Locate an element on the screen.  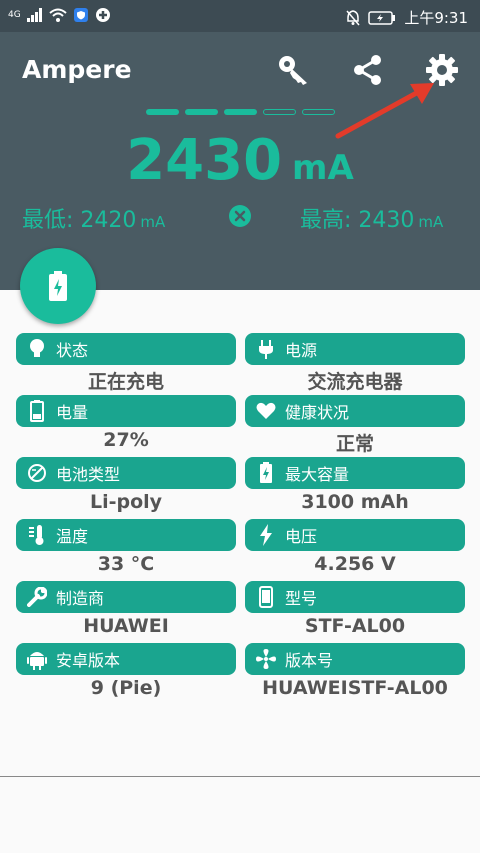
battery-icon is located at coordinates (37, 411).